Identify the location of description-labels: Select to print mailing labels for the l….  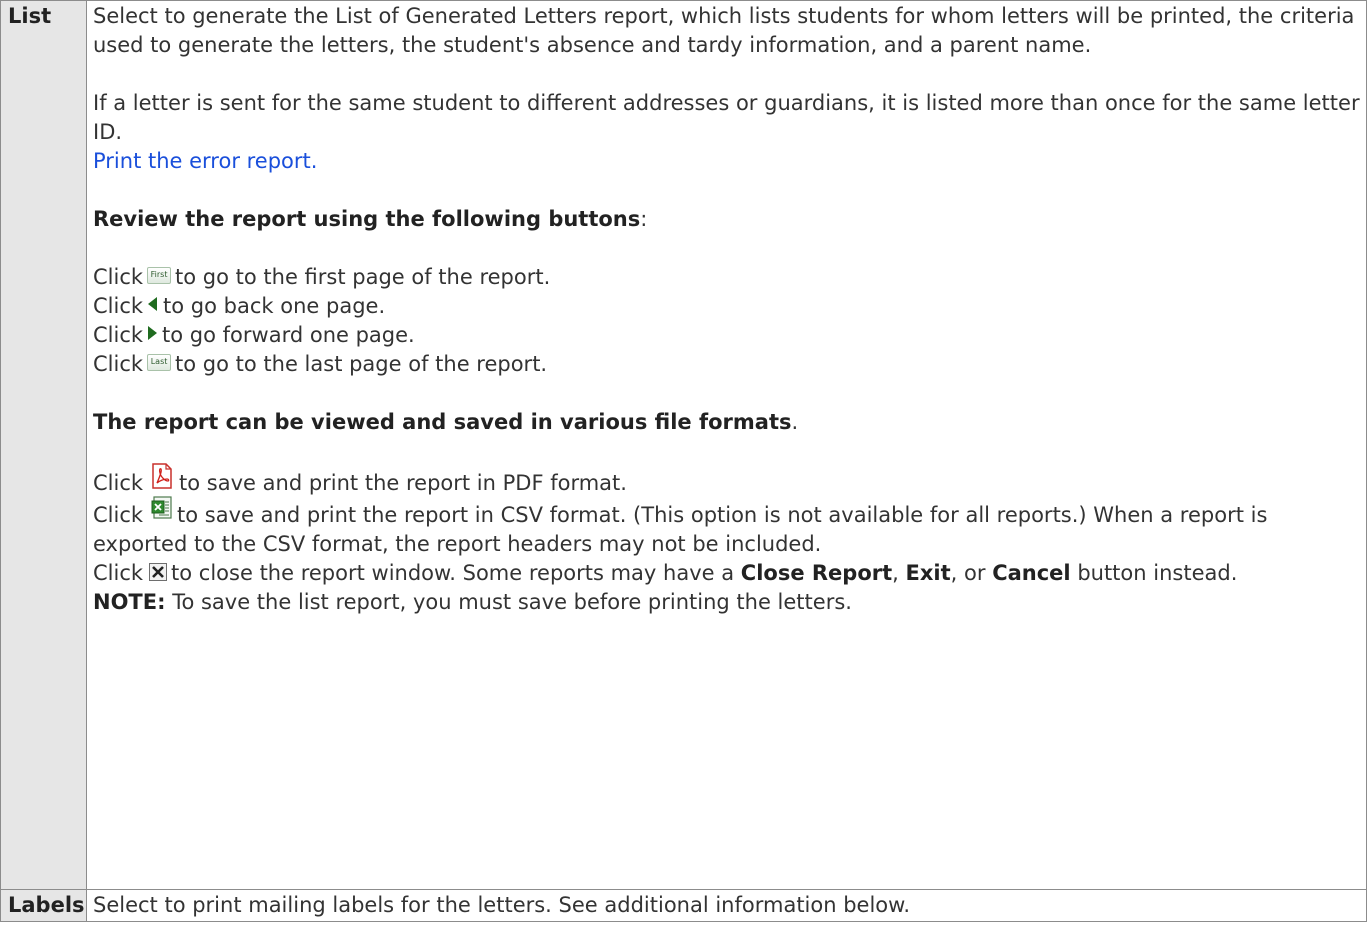
(726, 905).